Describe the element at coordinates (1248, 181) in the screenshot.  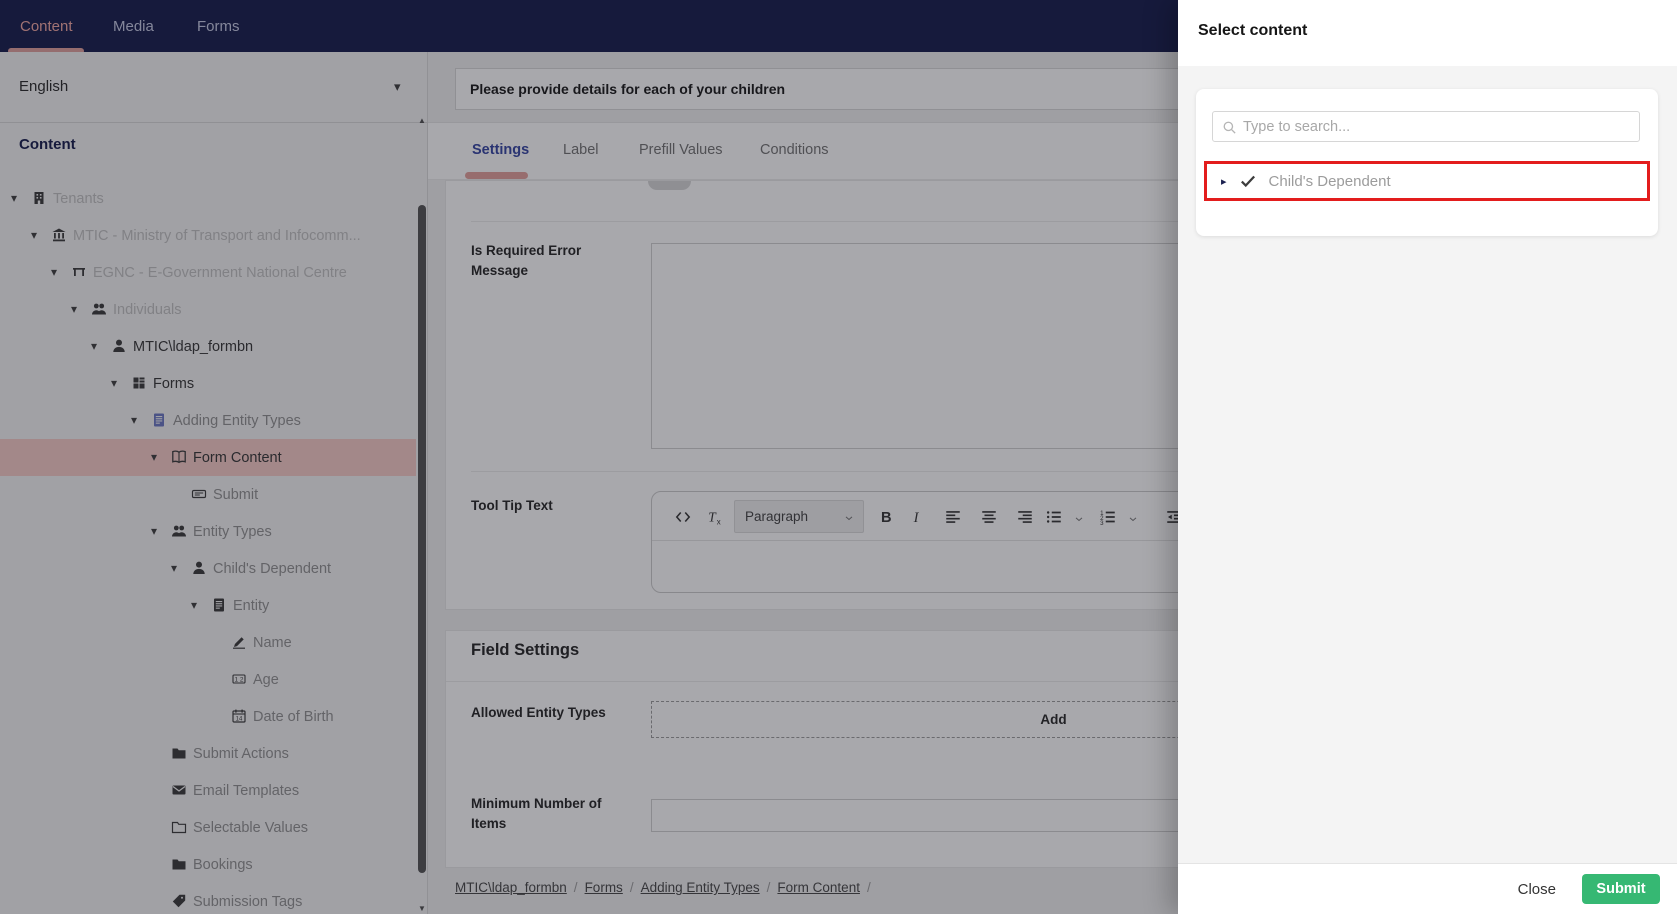
I see `checkmark-icon` at that location.